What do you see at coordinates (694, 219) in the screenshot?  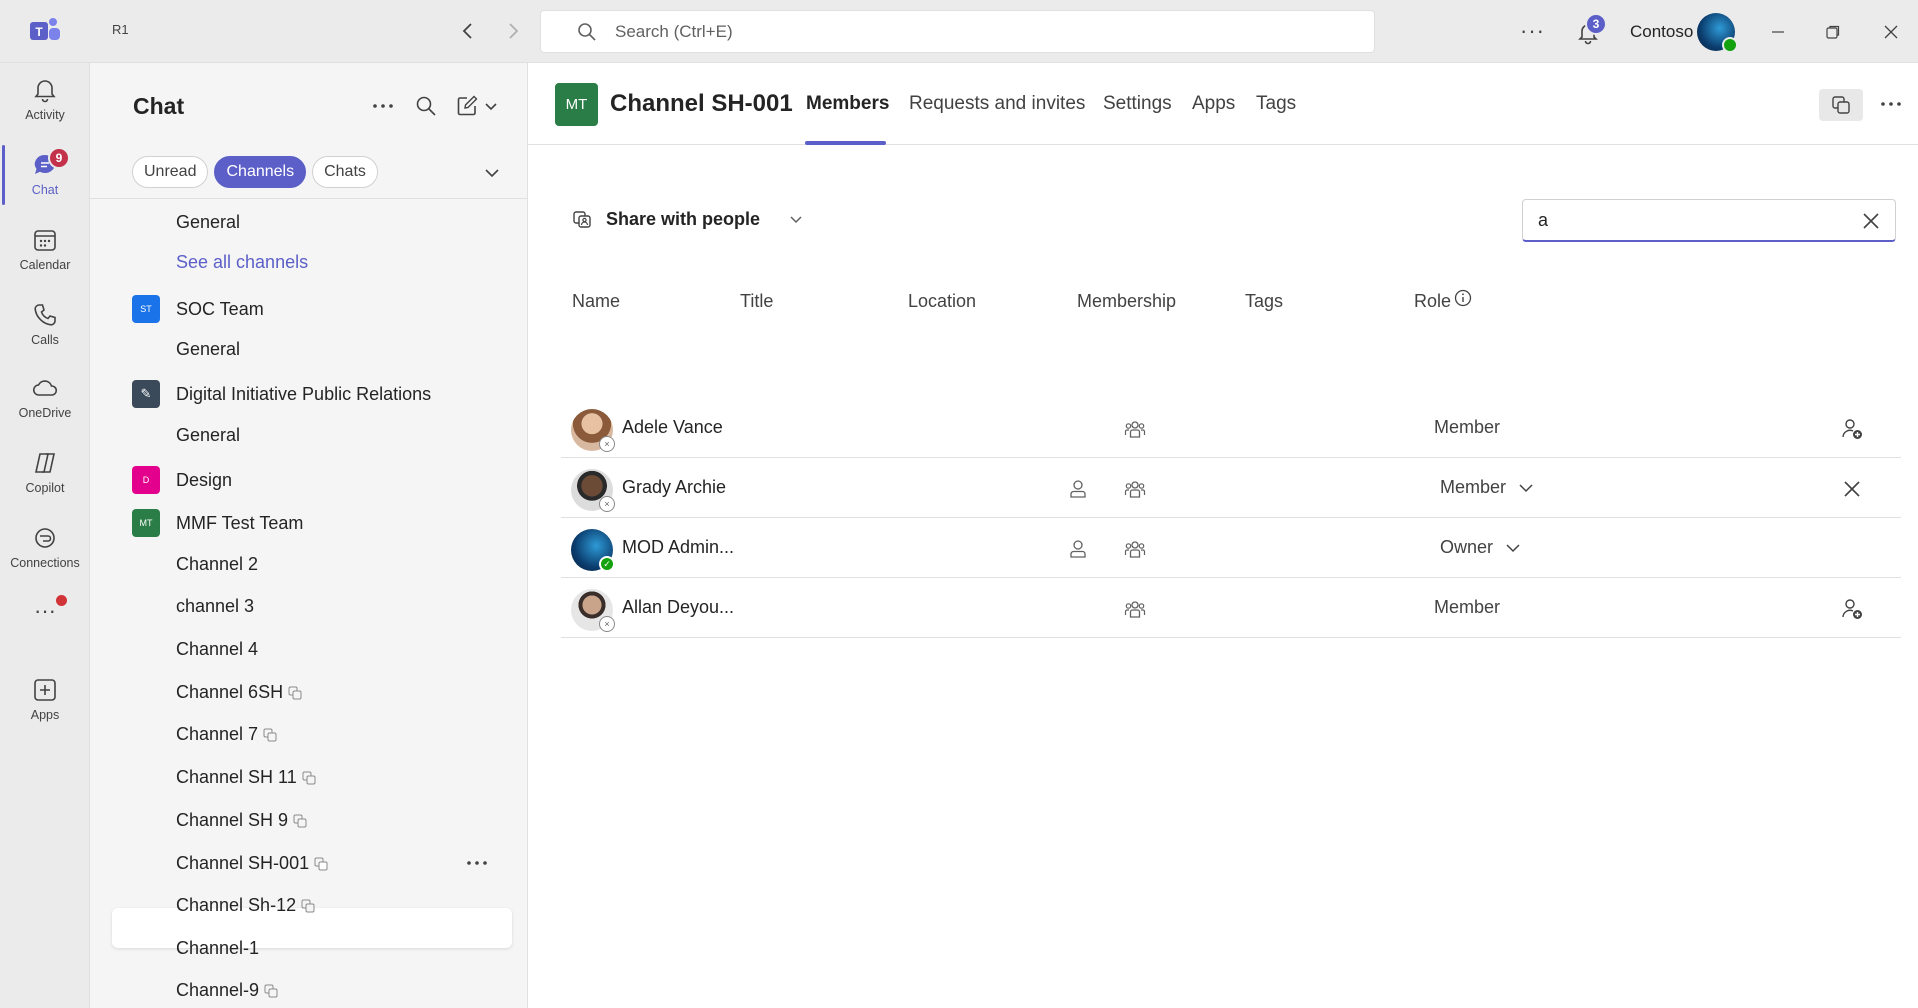 I see `share-with-people-button: Share with people` at bounding box center [694, 219].